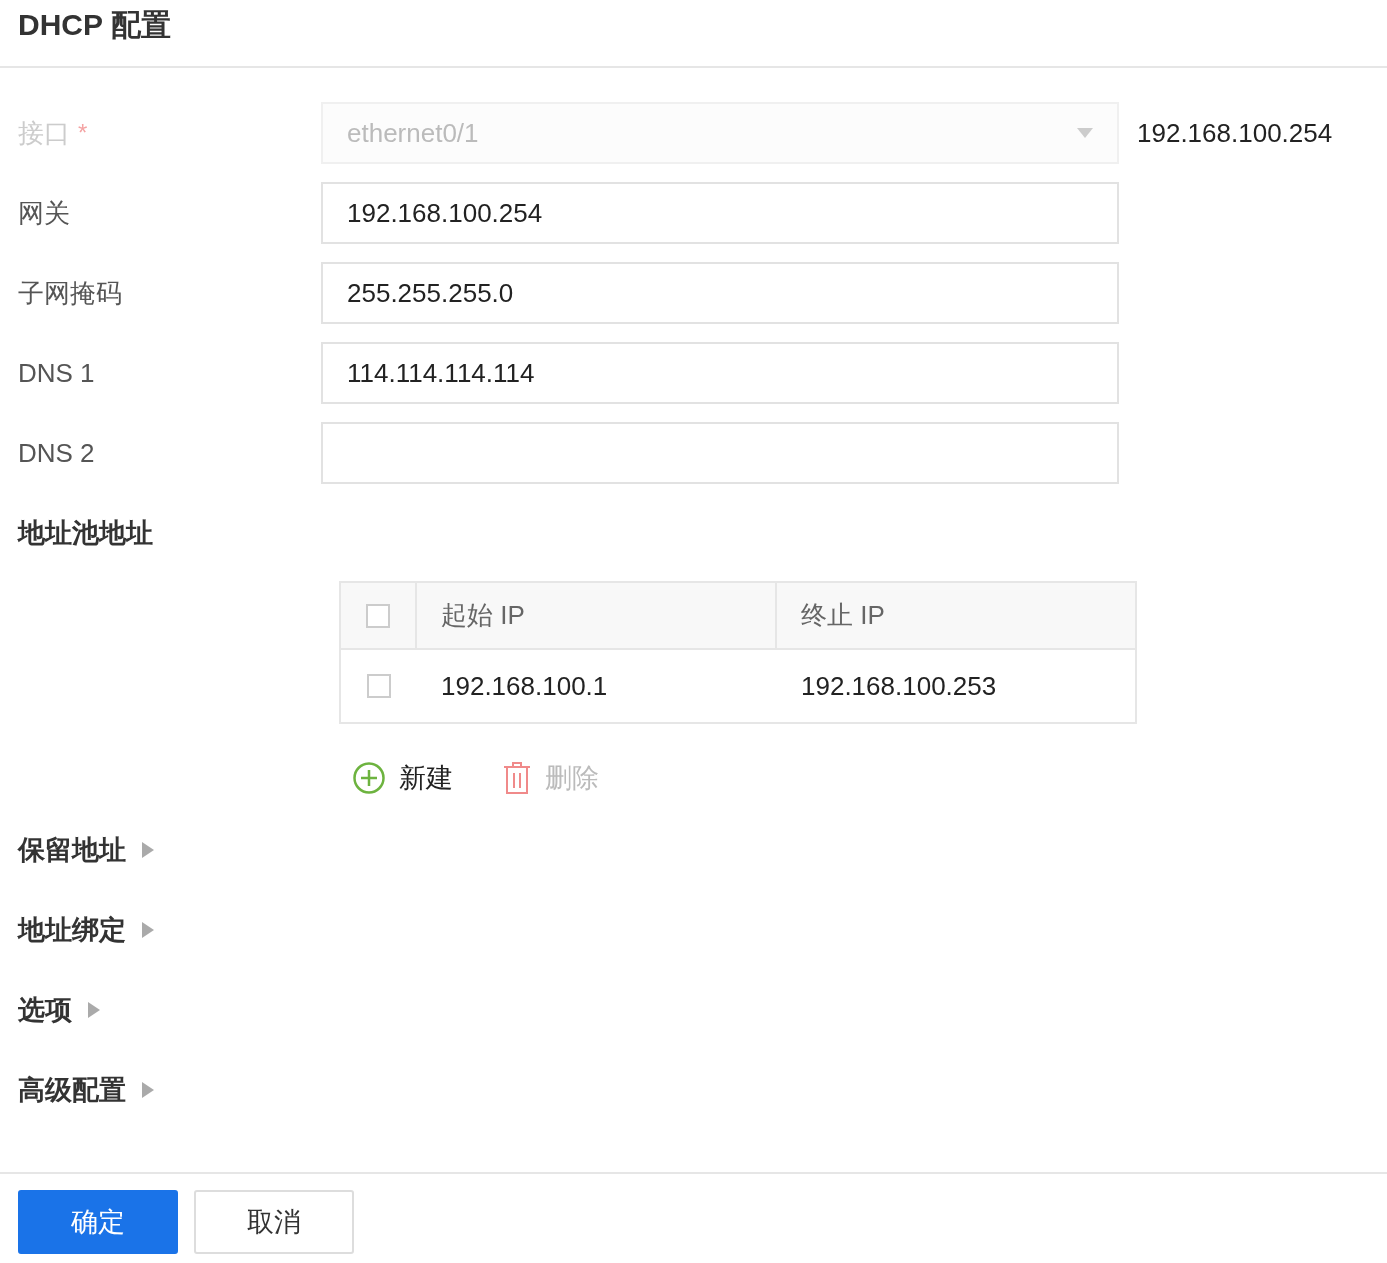  Describe the element at coordinates (524, 686) in the screenshot. I see `table-cell-text: 192.168.100.1` at that location.